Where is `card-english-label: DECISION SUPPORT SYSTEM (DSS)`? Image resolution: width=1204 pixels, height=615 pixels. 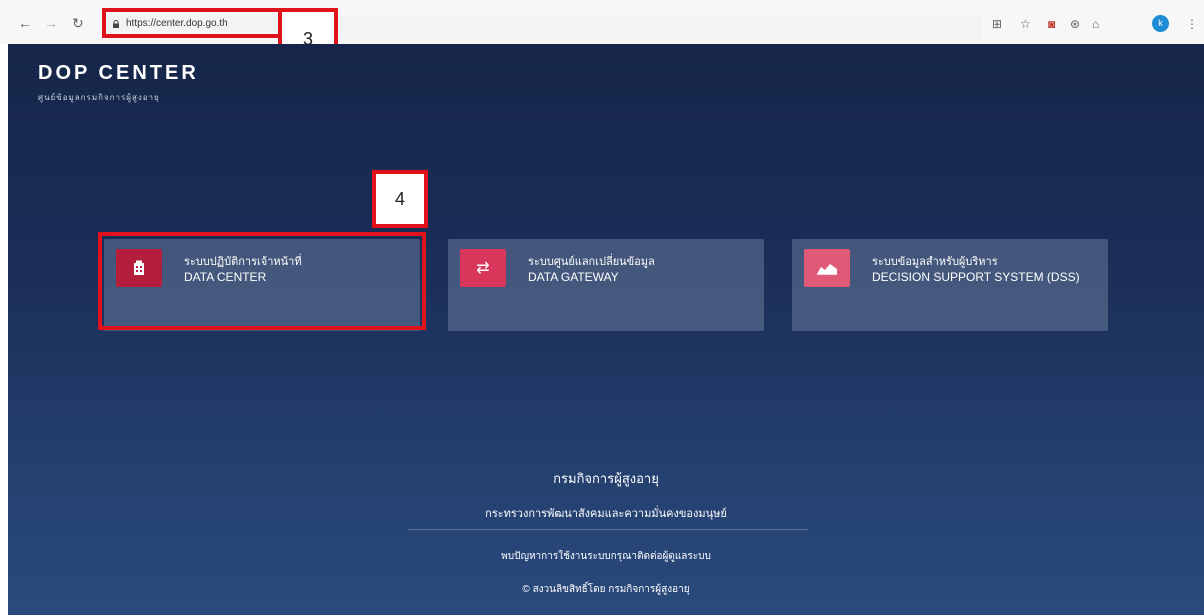
card-english-label: DECISION SUPPORT SYSTEM (DSS) is located at coordinates (976, 277).